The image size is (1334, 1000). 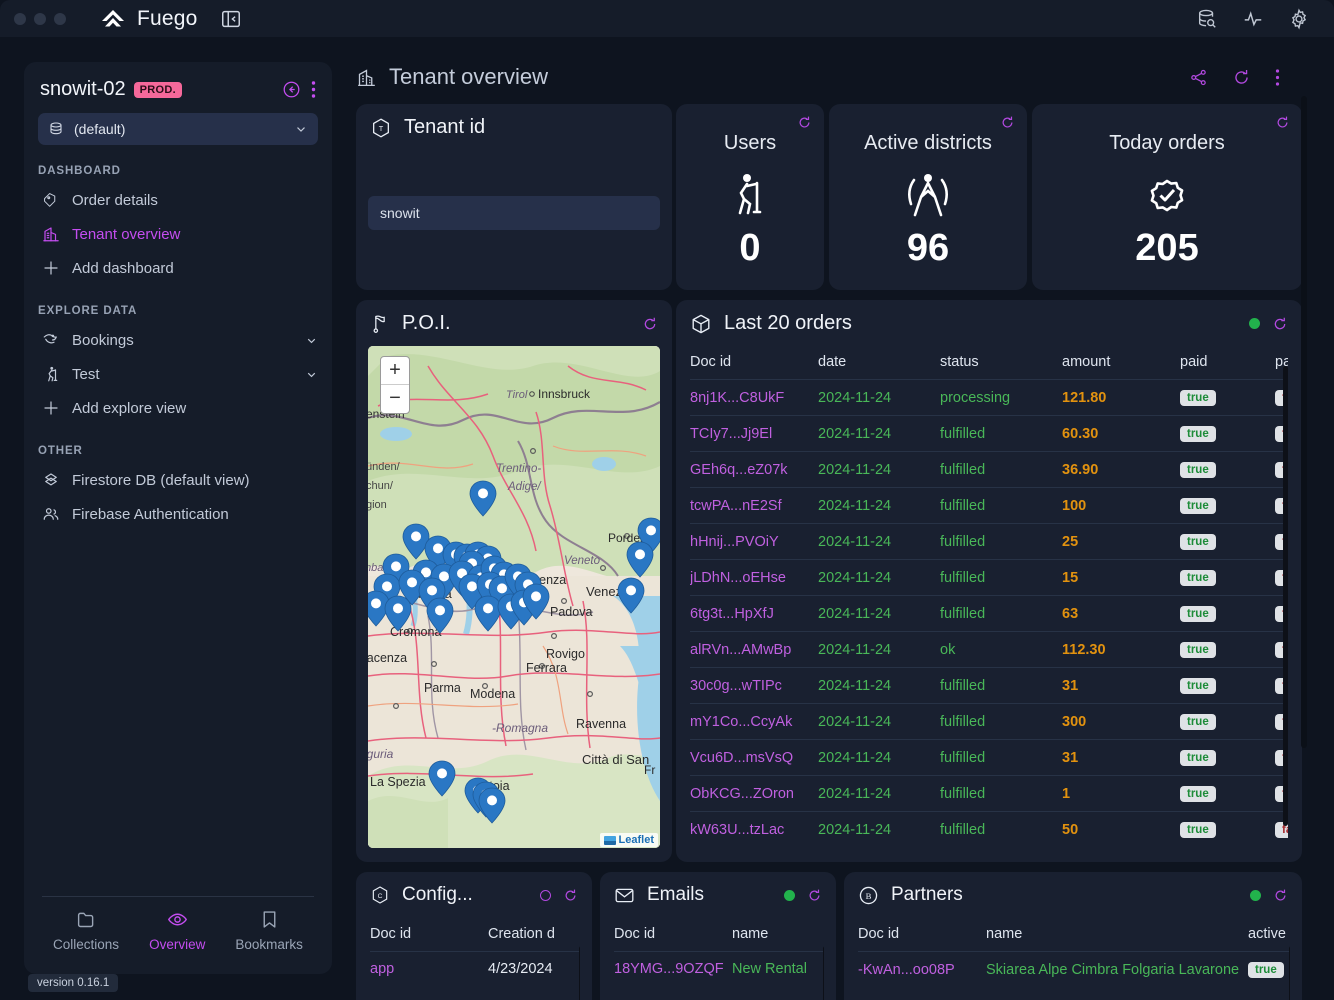 I want to click on version-label: version 0.16.1, so click(x=73, y=983).